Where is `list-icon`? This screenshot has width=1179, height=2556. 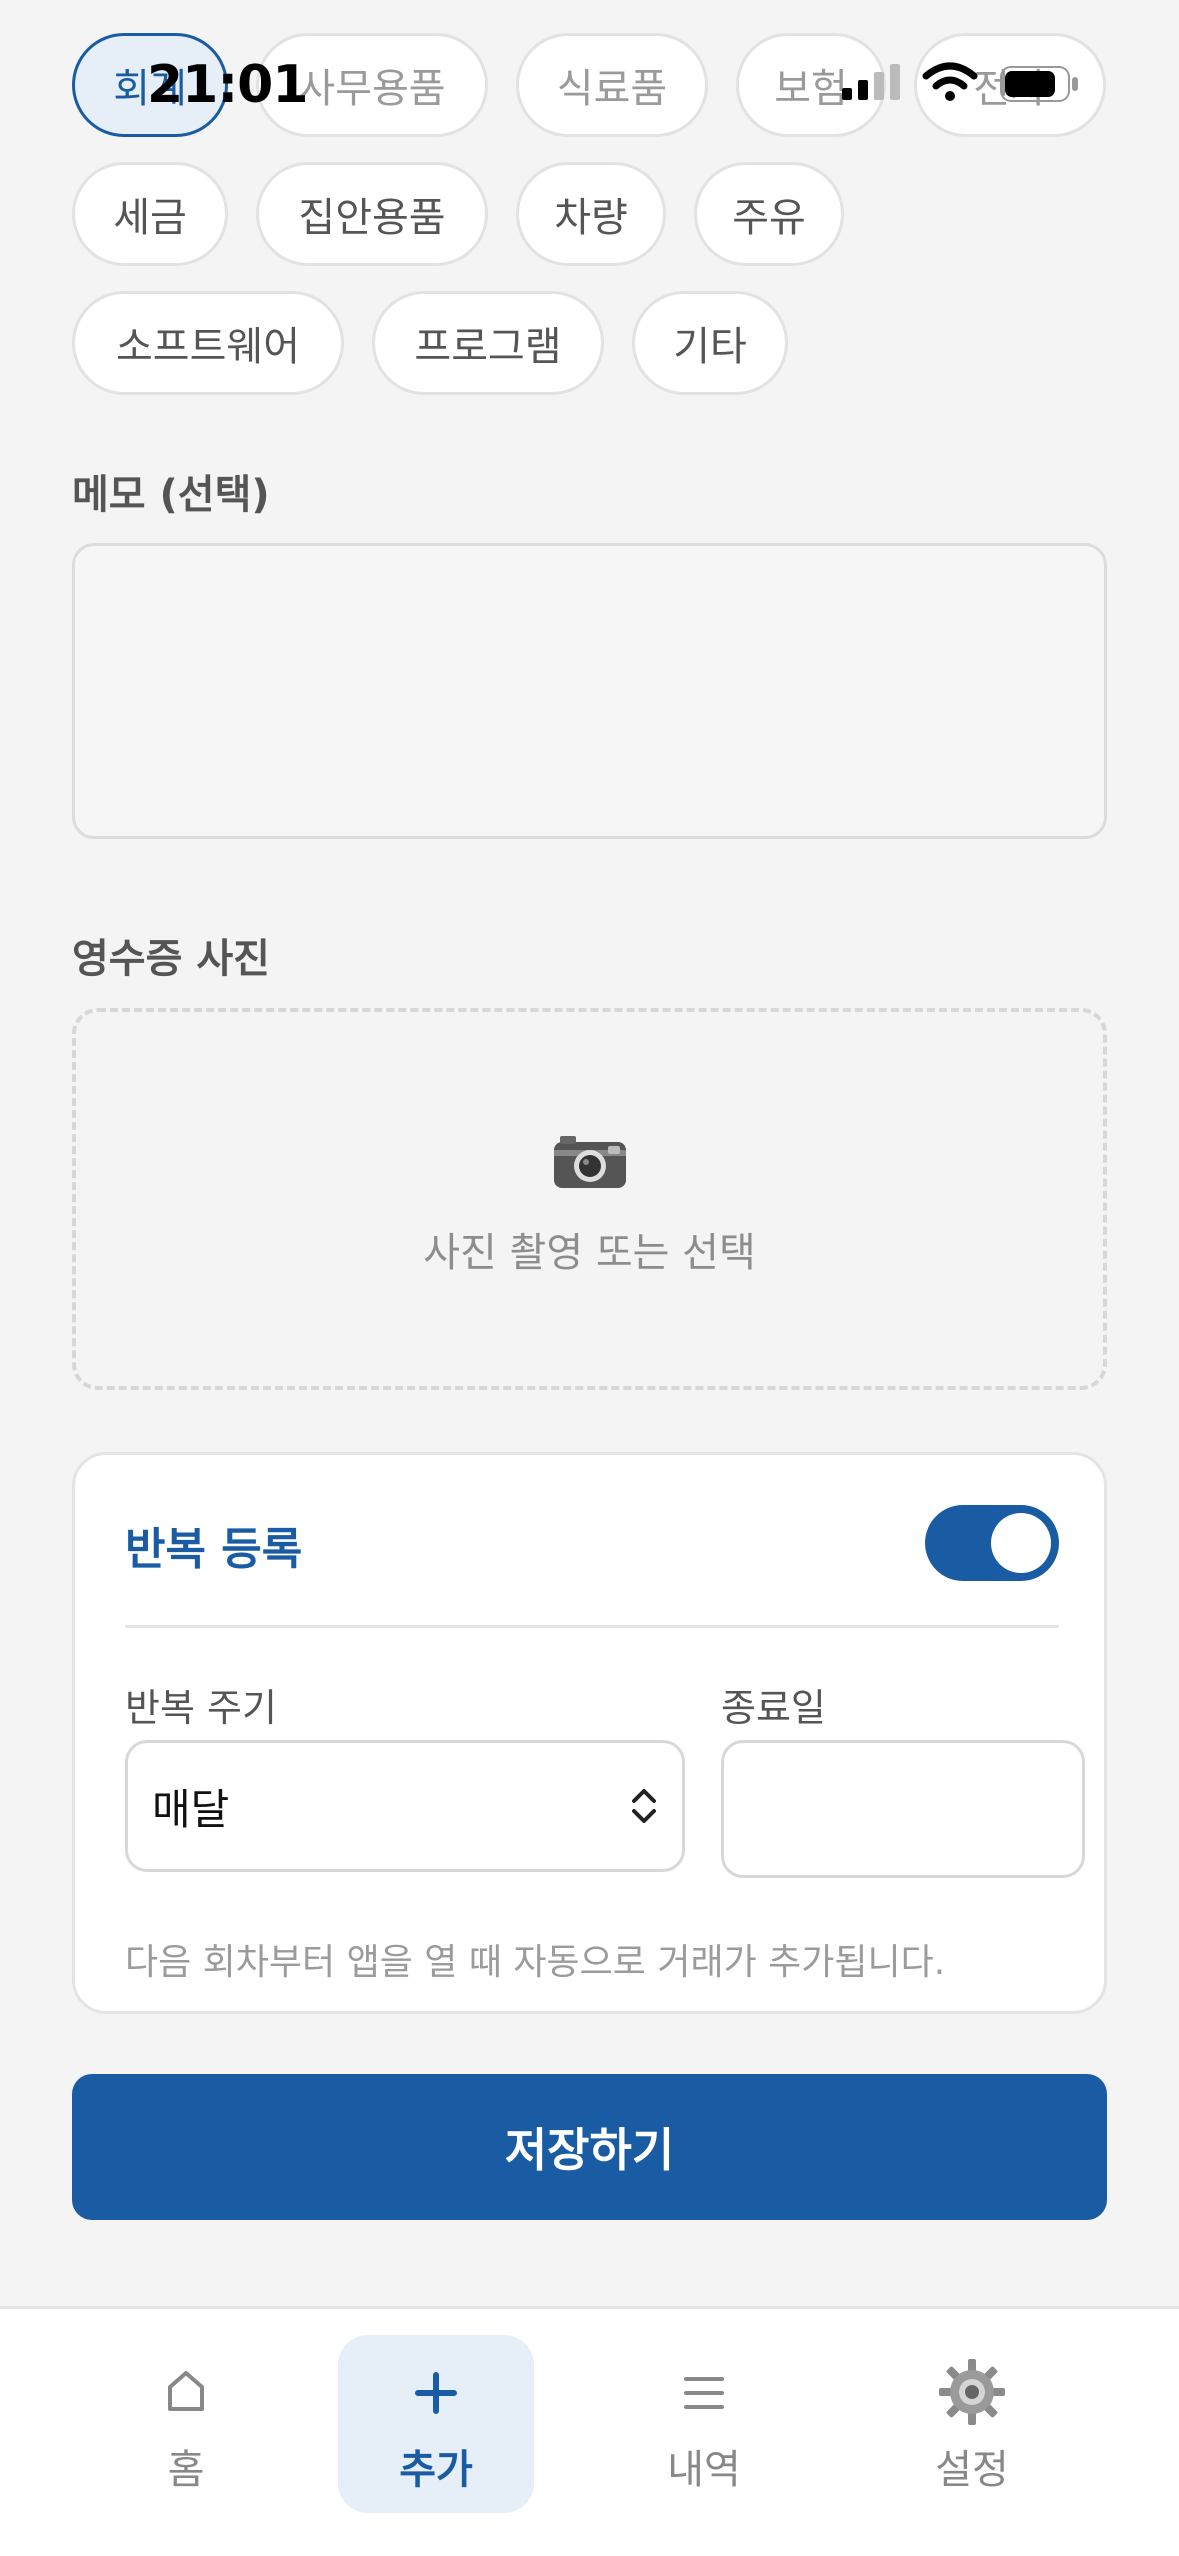 list-icon is located at coordinates (704, 2393).